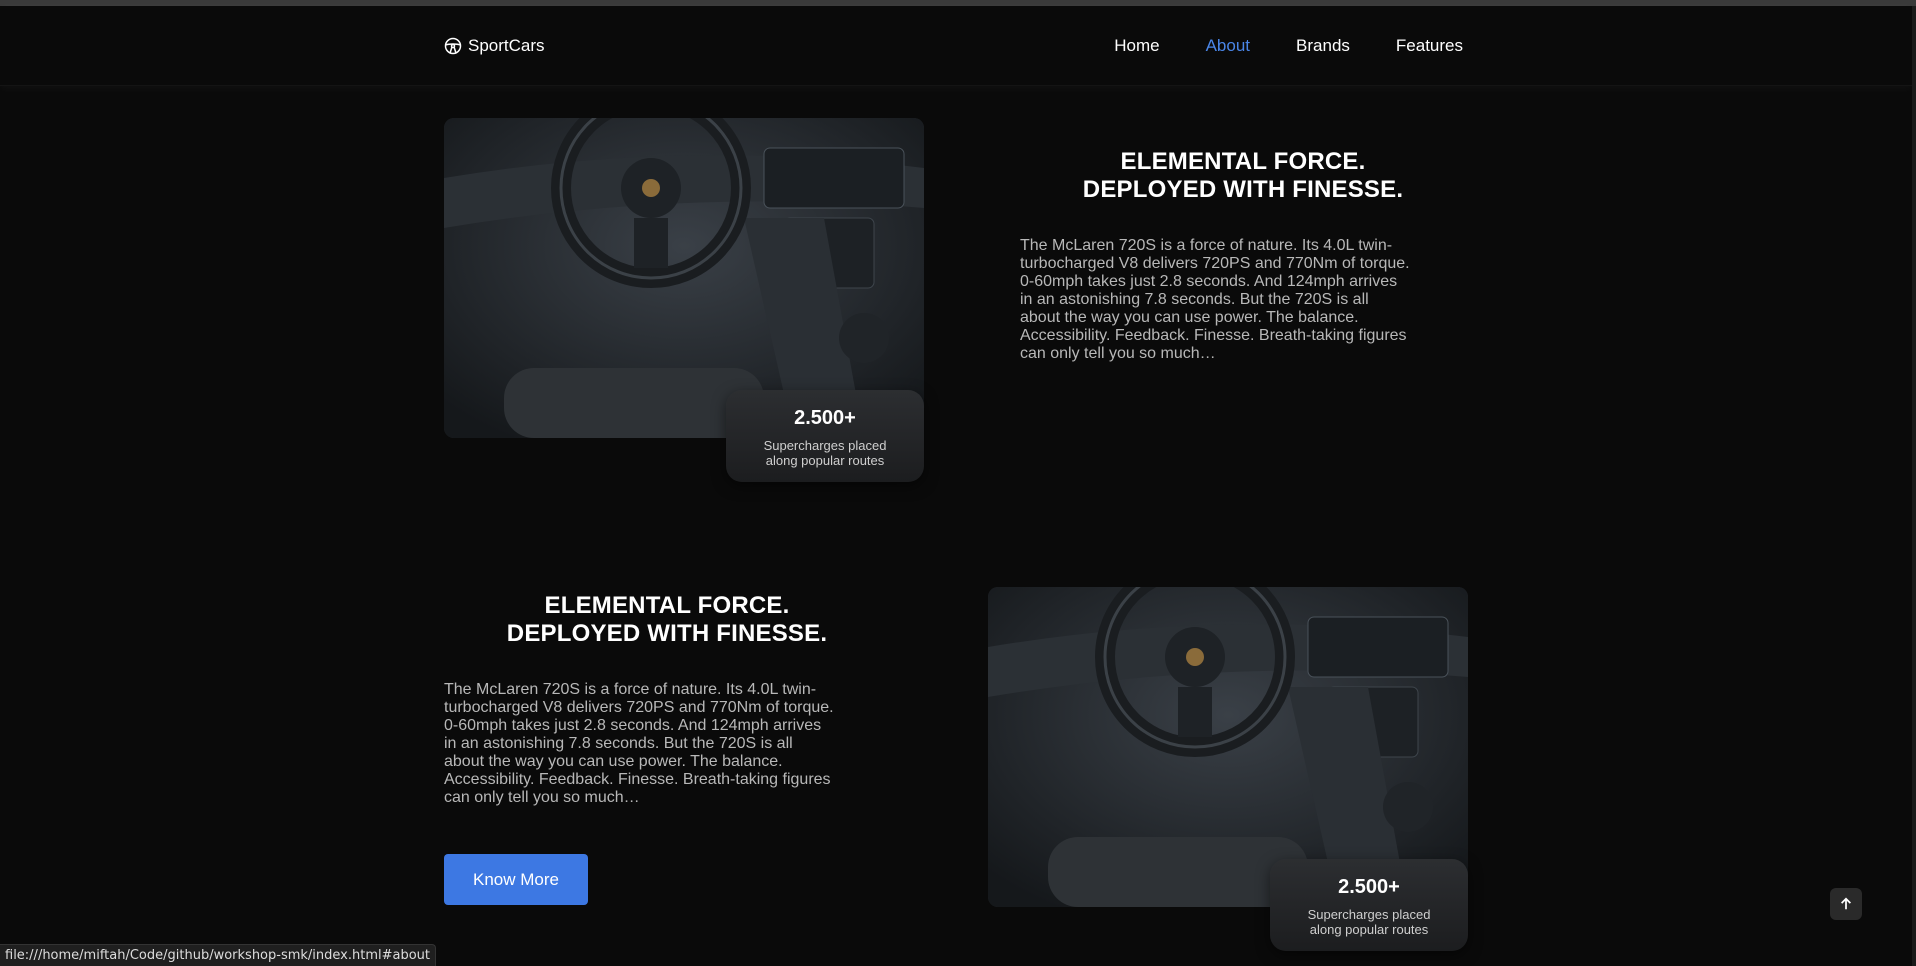  Describe the element at coordinates (516, 879) in the screenshot. I see `know-more-button: Know More` at that location.